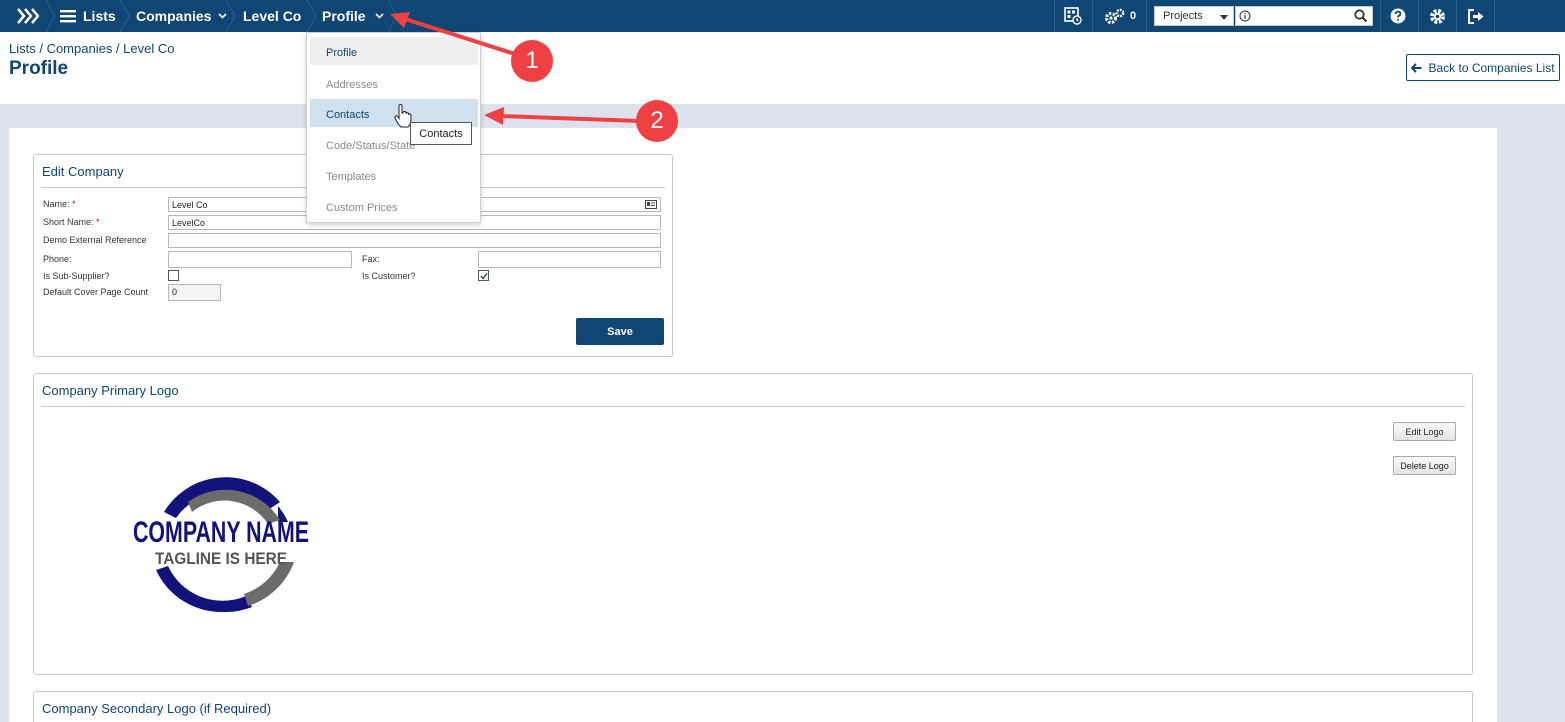 The height and width of the screenshot is (722, 1565). Describe the element at coordinates (651, 204) in the screenshot. I see `contact-card-icon` at that location.